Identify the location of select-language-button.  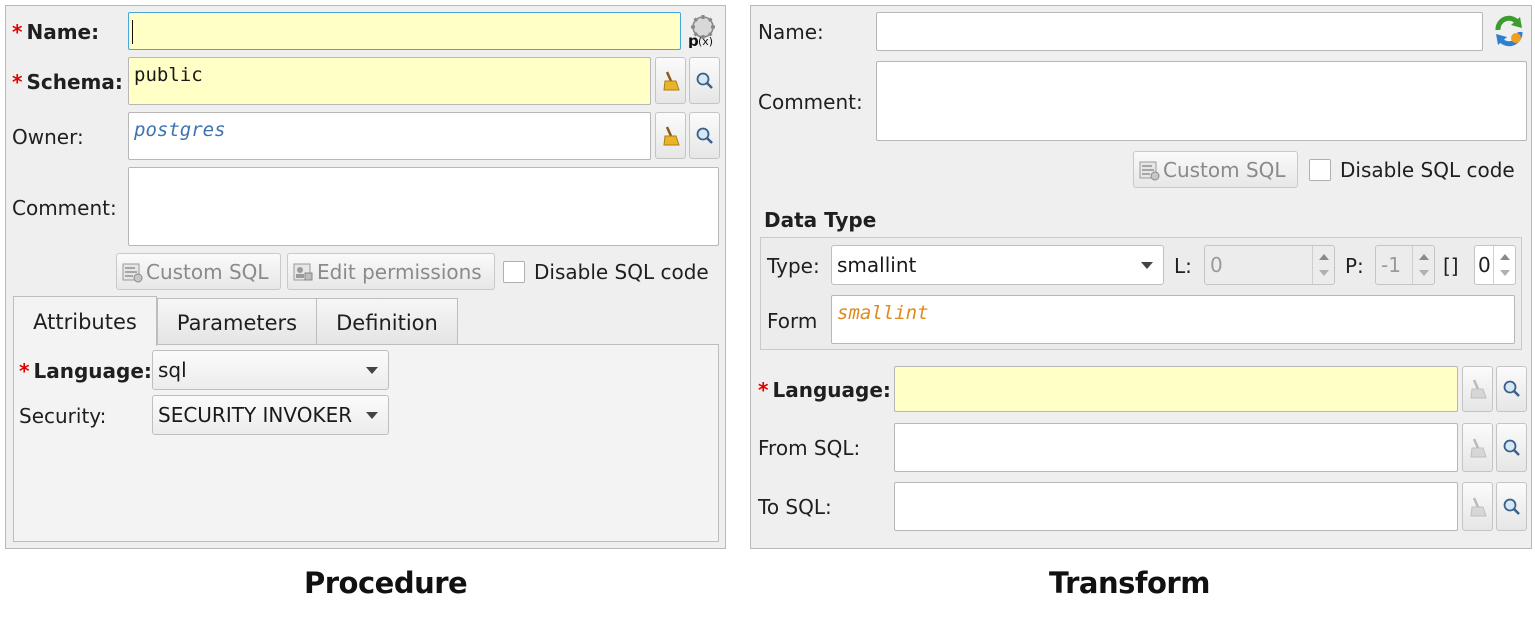
(1511, 389).